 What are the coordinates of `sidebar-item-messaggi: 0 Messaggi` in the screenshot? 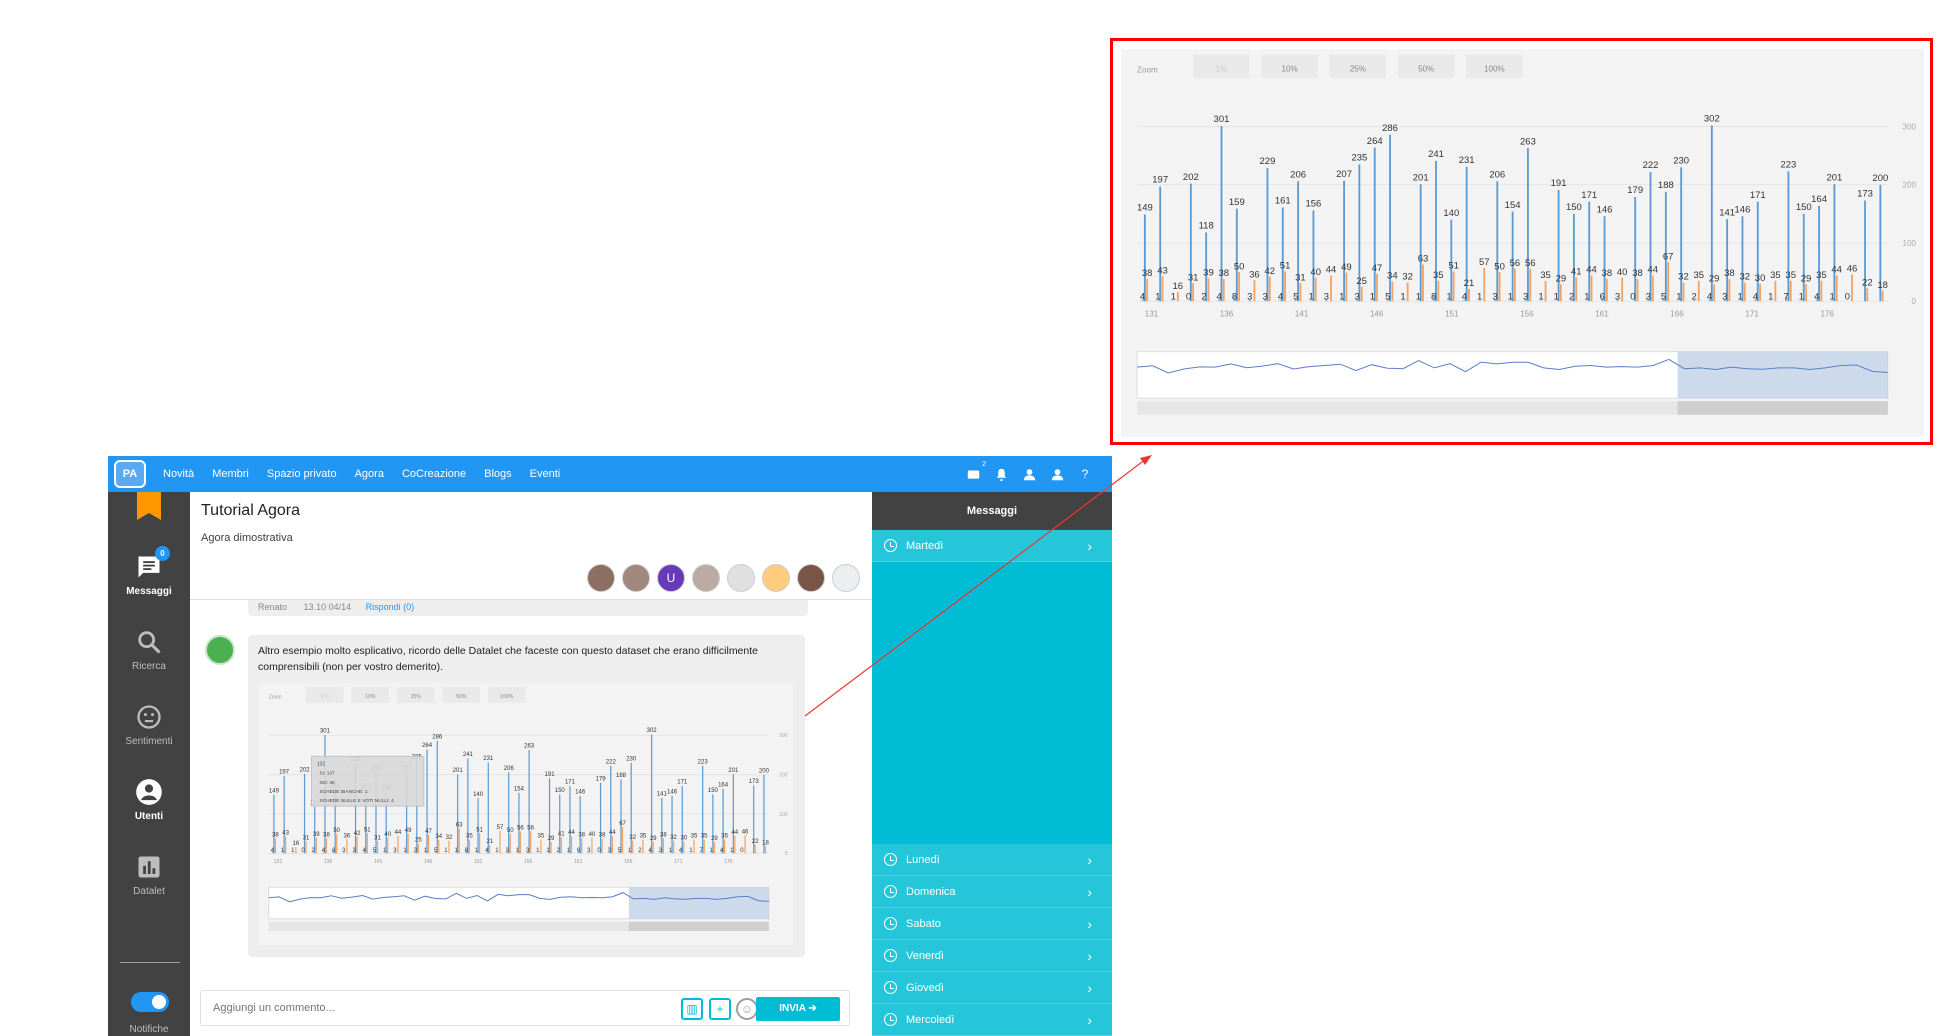 It's located at (149, 571).